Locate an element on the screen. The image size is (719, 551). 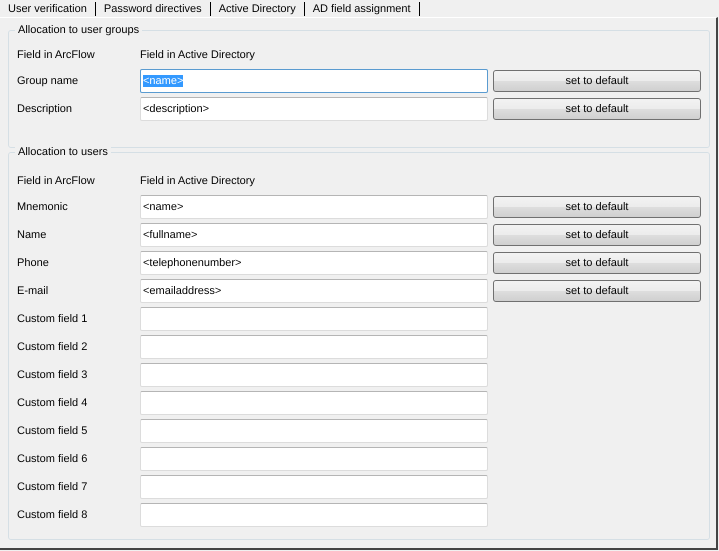
field-label: Custom field 2 is located at coordinates (52, 347).